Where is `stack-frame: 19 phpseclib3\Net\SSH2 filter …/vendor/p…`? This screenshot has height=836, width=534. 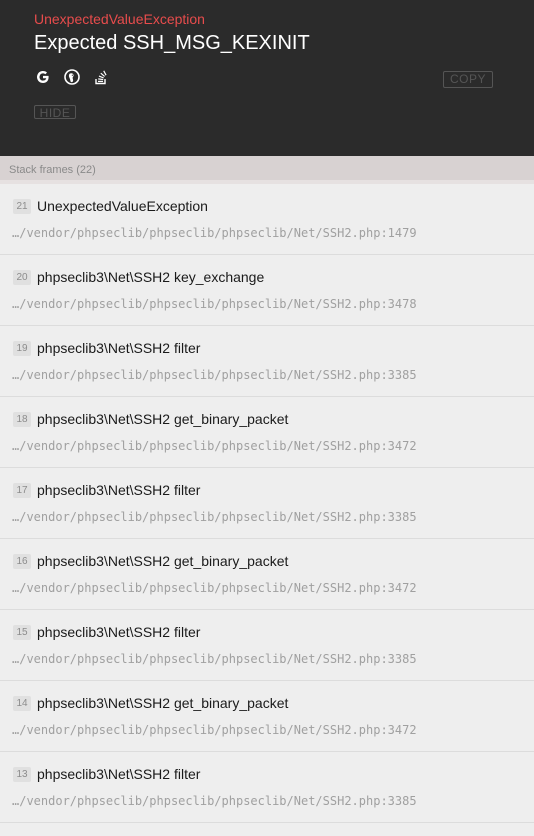 stack-frame: 19 phpseclib3\Net\SSH2 filter …/vendor/p… is located at coordinates (267, 361).